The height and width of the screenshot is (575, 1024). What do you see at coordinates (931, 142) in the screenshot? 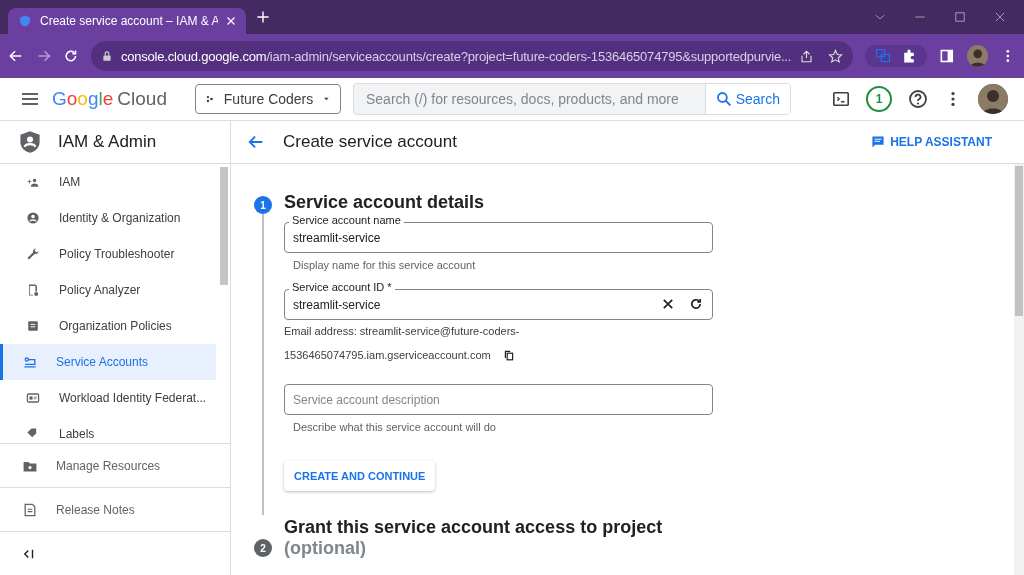
I see `help-assistant-button: HELP ASSISTANT` at bounding box center [931, 142].